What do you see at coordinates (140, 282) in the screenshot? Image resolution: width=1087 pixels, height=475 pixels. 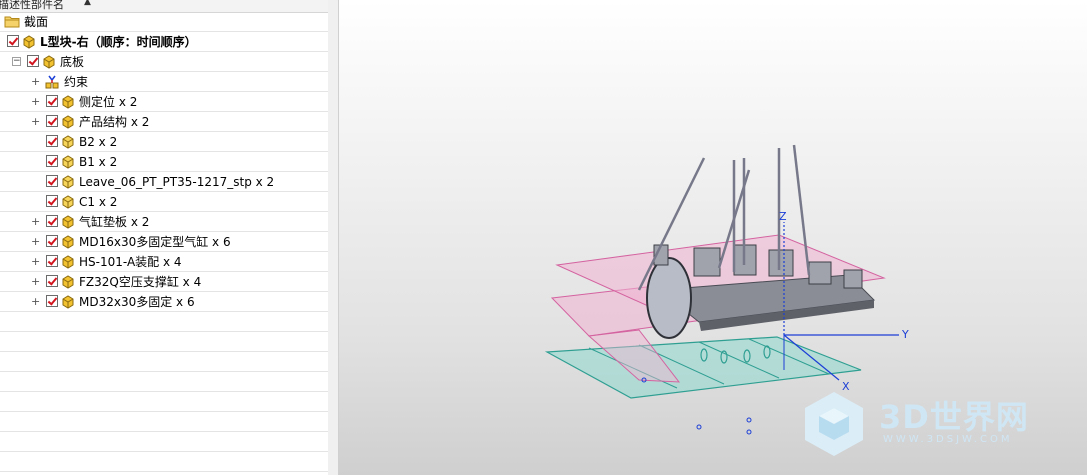 I see `tree-row-label: FZ32Q空压支撑缸 x 4` at bounding box center [140, 282].